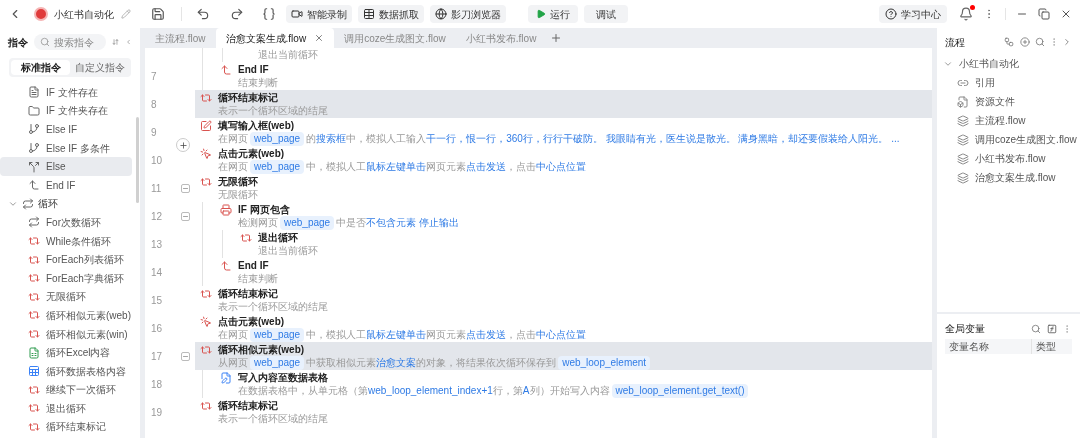 The image size is (1080, 438). What do you see at coordinates (553, 14) in the screenshot?
I see `run-button: 运行` at bounding box center [553, 14].